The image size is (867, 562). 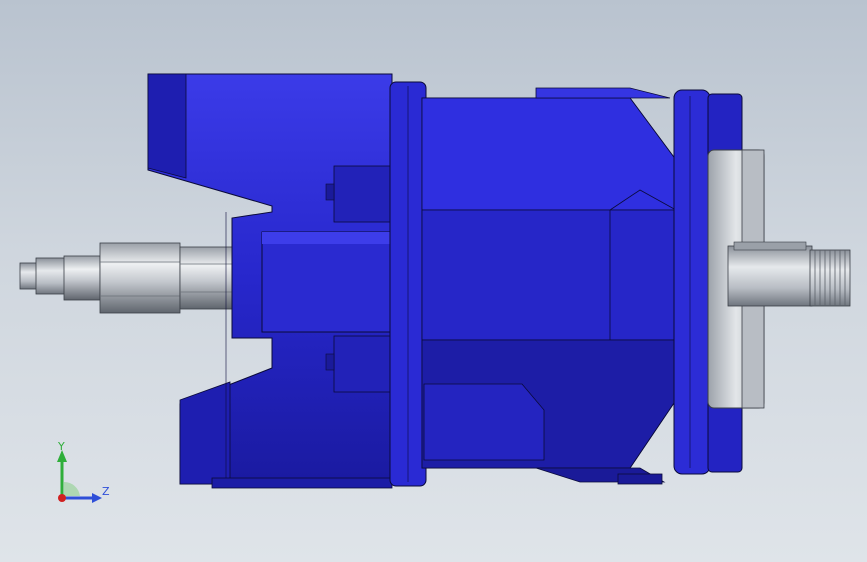 What do you see at coordinates (408, 284) in the screenshot?
I see `cover-flange` at bounding box center [408, 284].